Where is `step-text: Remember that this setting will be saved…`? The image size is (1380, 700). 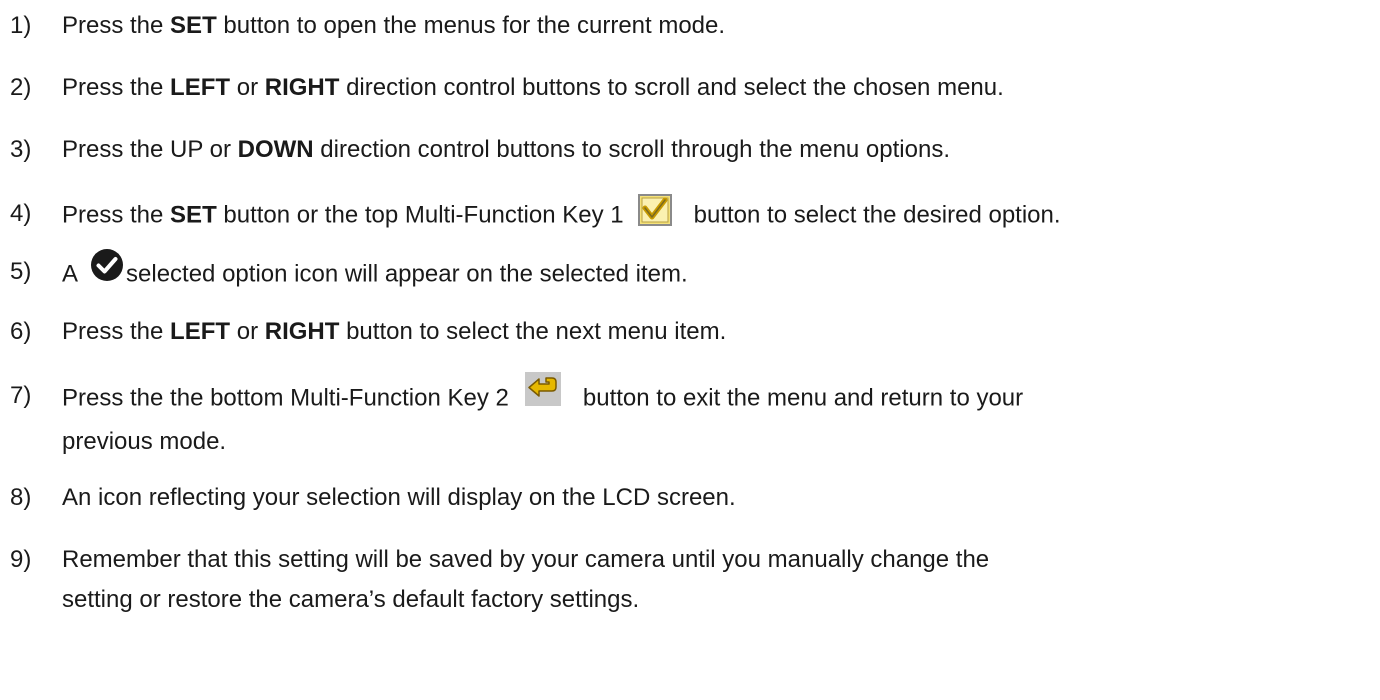
step-text: Remember that this setting will be saved… is located at coordinates (526, 579).